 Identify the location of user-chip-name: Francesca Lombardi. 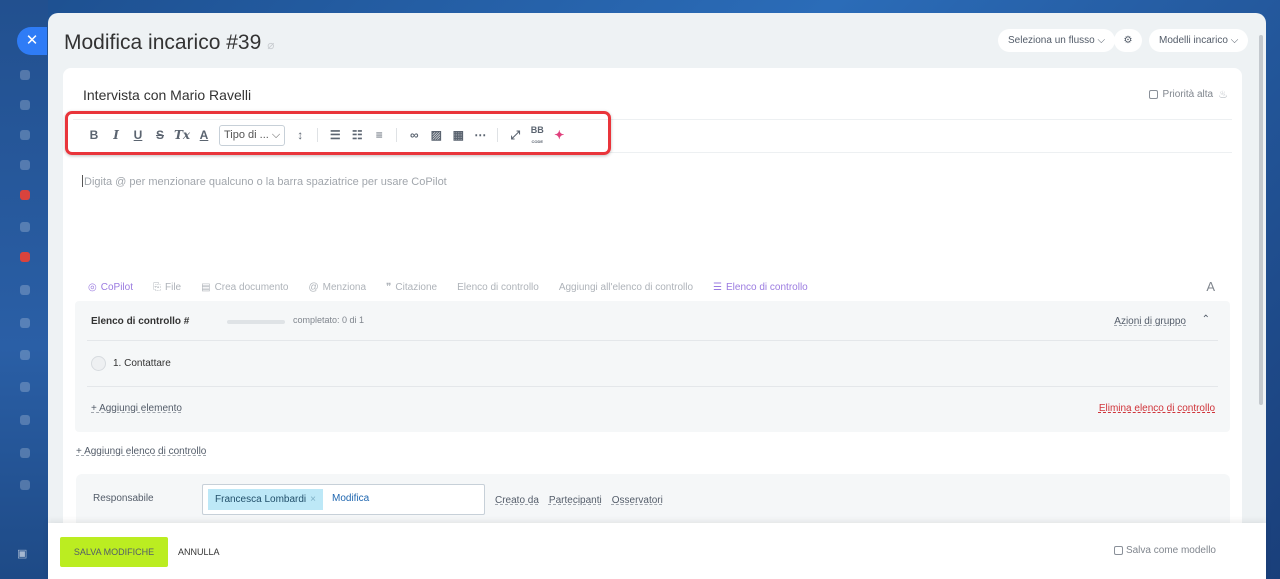
(261, 499).